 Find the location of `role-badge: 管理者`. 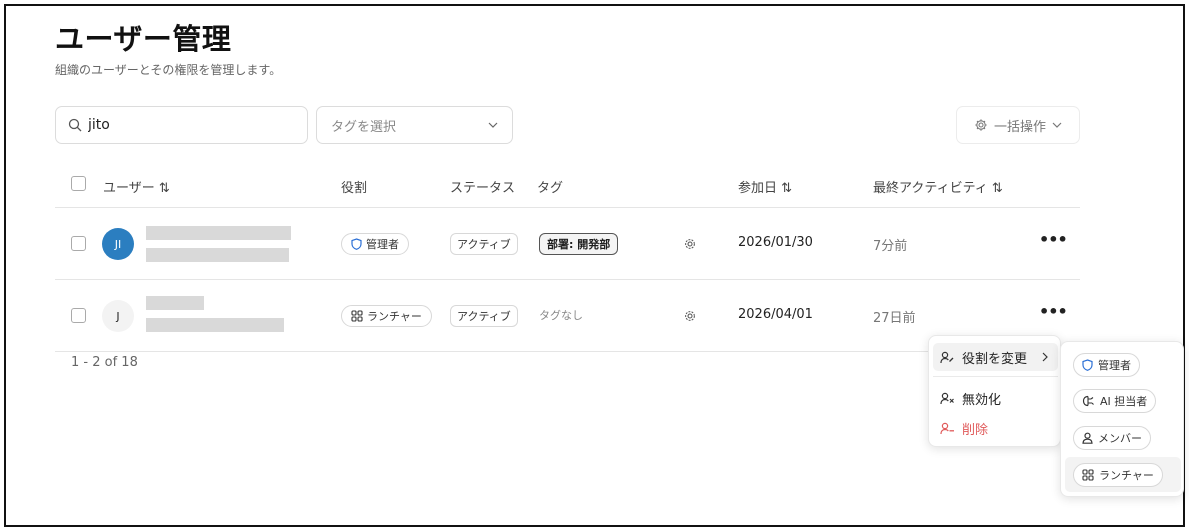

role-badge: 管理者 is located at coordinates (375, 244).